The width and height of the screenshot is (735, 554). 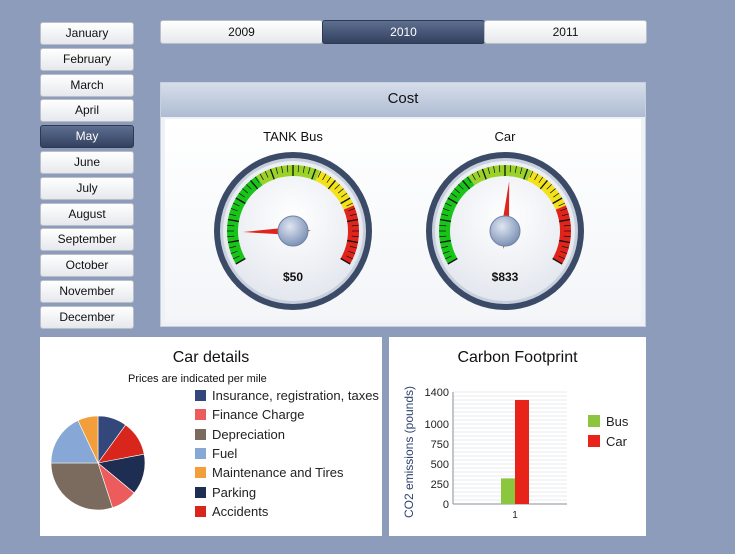 I want to click on month-button-november: November, so click(x=87, y=291).